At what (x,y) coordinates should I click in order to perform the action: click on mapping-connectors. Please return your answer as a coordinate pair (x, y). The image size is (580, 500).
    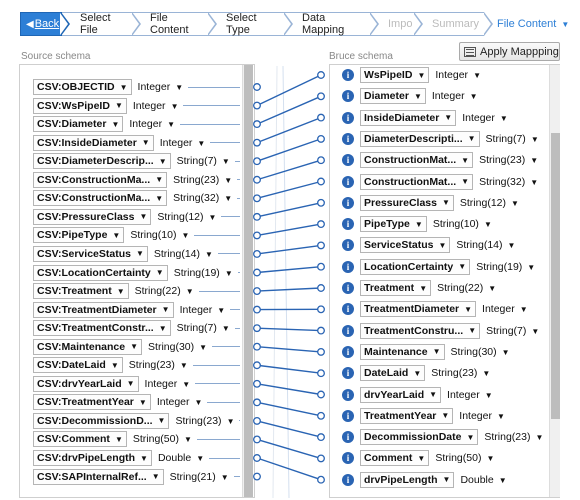
    Looking at the image, I should click on (289, 282).